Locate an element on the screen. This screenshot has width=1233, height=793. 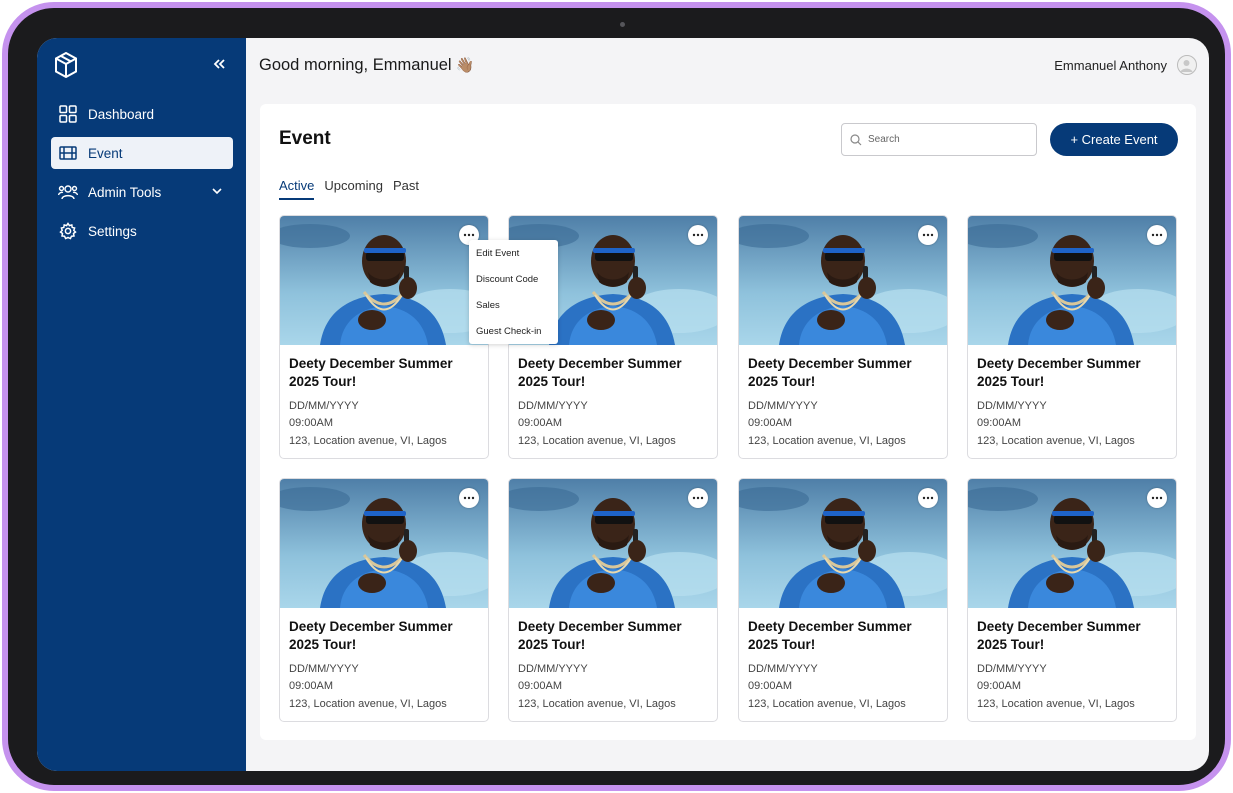
users-icon is located at coordinates (68, 192).